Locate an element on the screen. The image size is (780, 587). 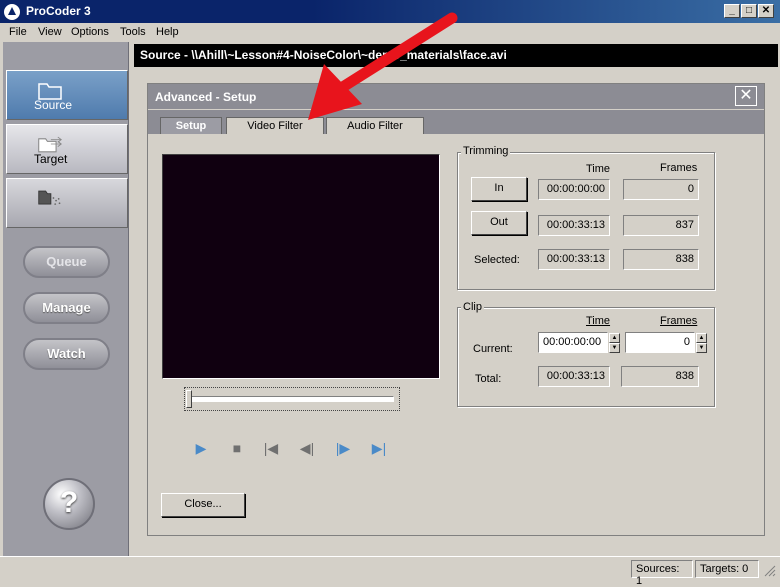
stop-icon: ■ is located at coordinates (237, 448).